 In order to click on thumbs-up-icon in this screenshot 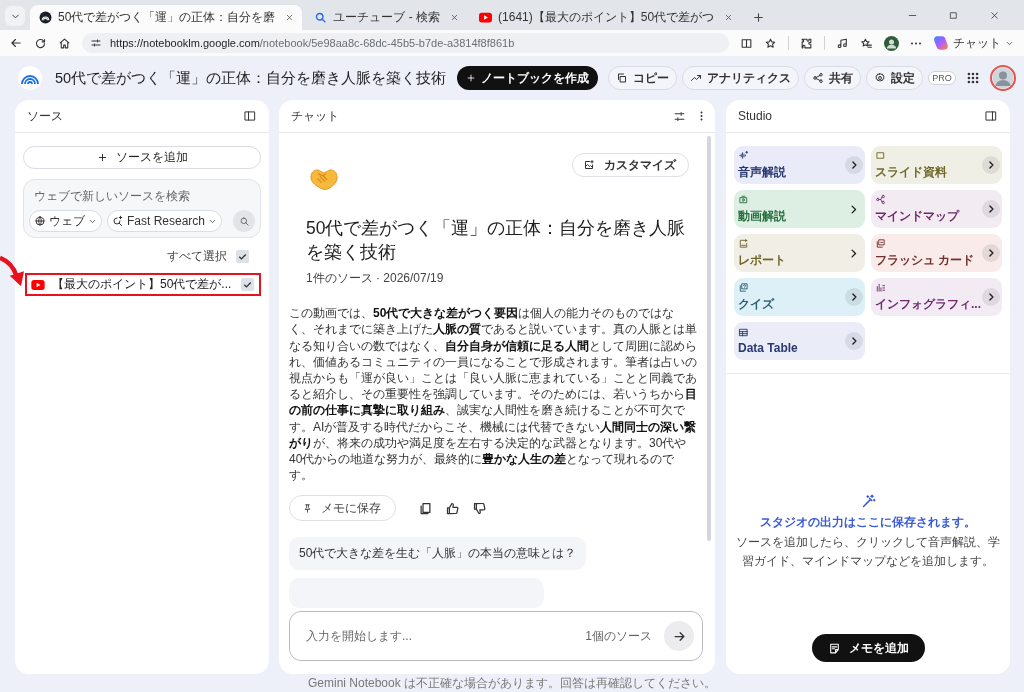, I will do `click(452, 508)`.